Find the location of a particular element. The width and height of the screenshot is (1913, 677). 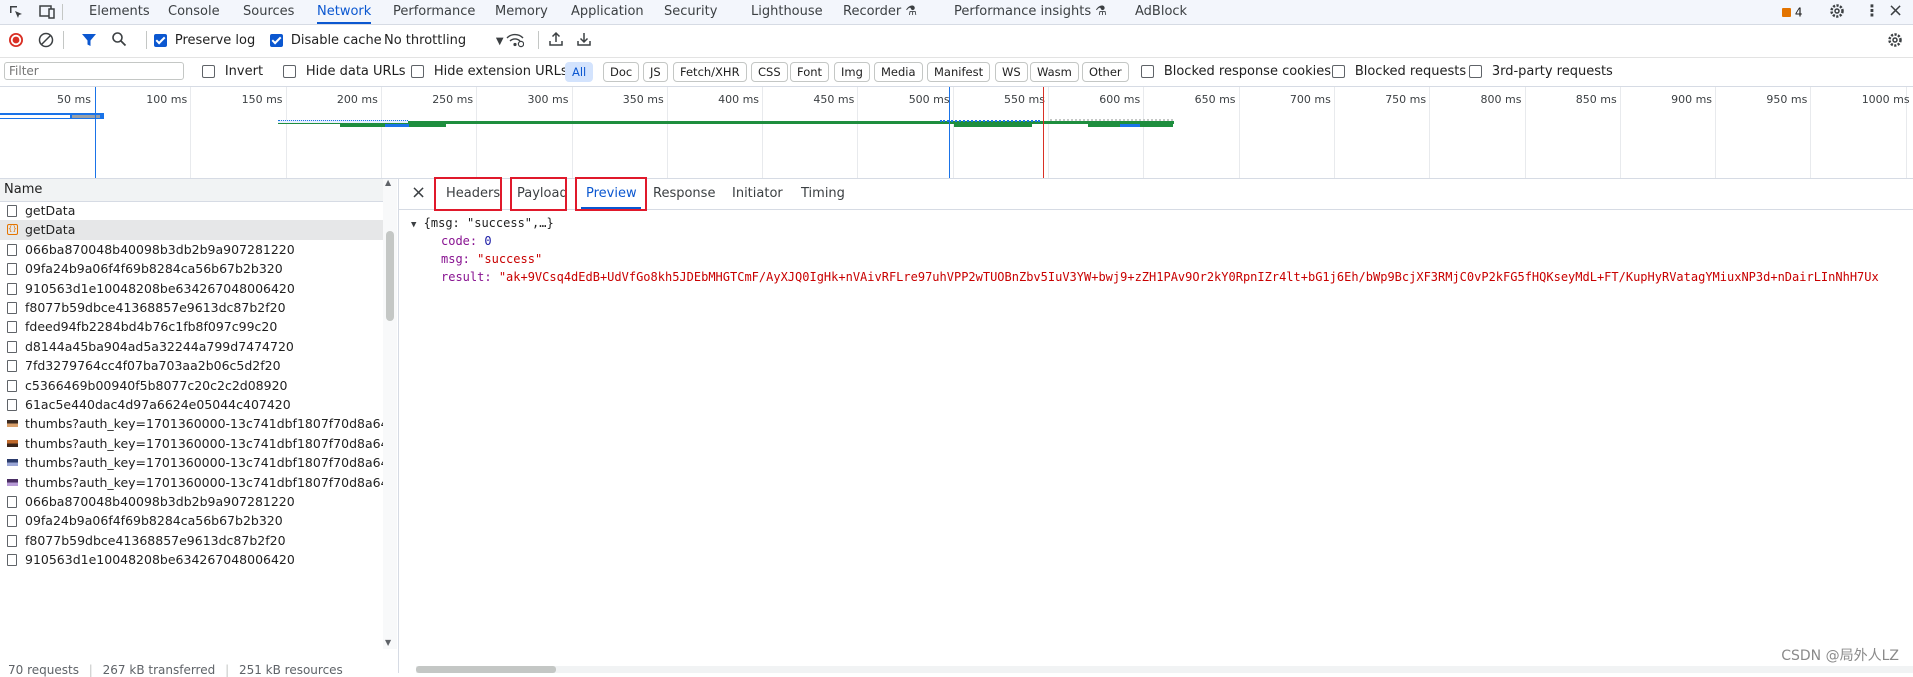

tab-recorder: Recorder ⚗ is located at coordinates (880, 12).